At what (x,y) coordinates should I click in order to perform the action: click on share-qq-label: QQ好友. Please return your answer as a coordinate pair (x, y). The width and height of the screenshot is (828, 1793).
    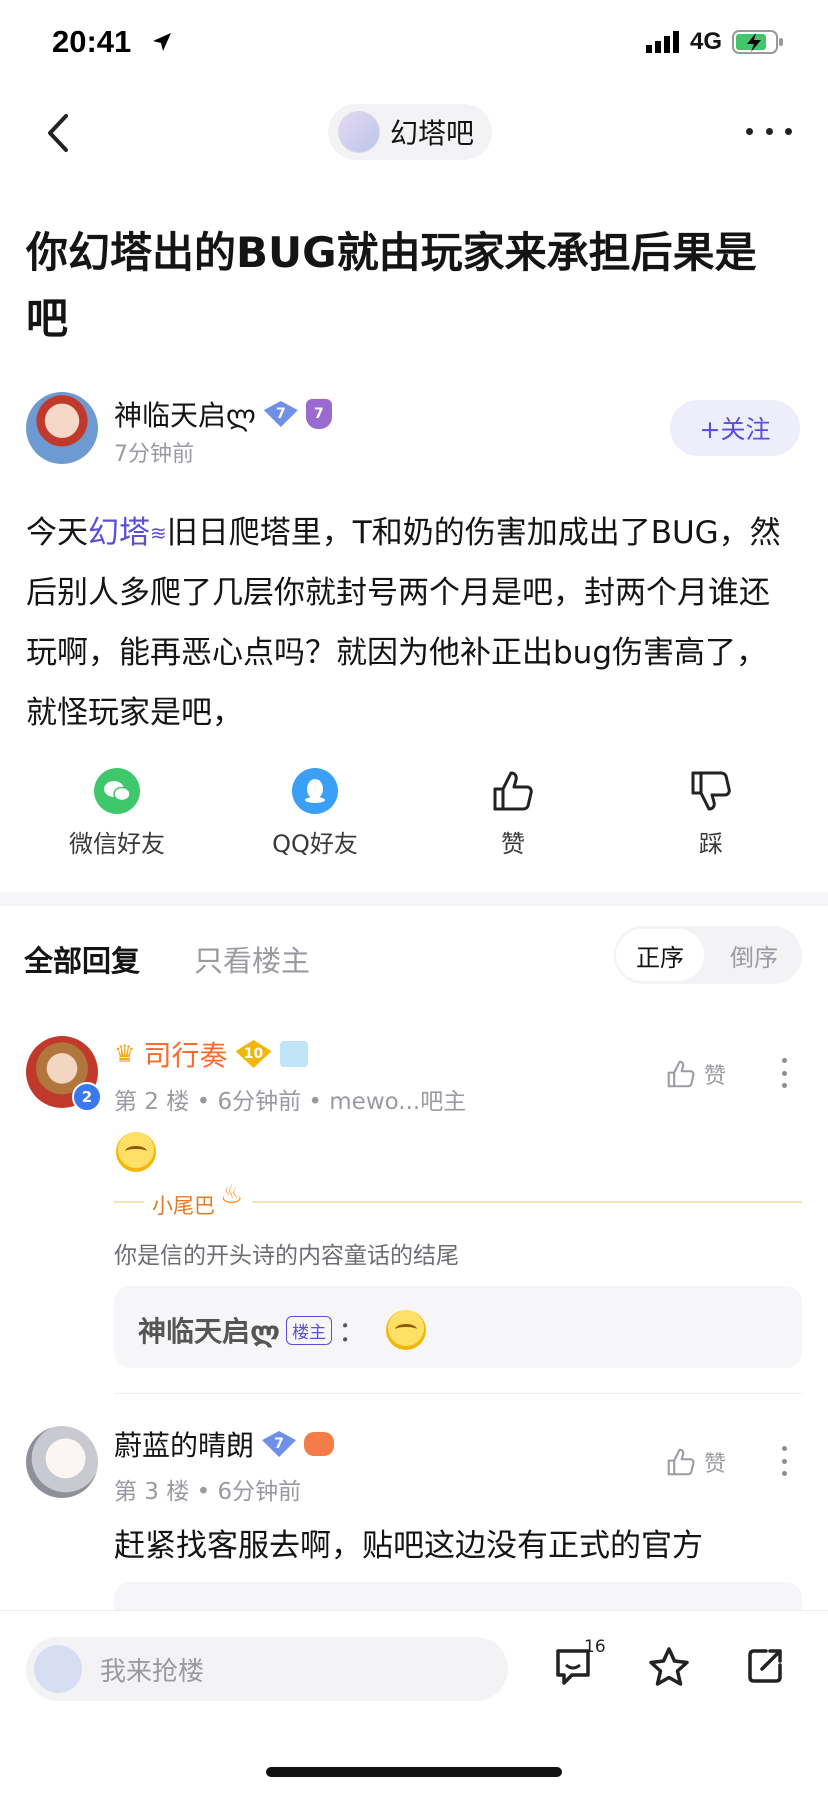
    Looking at the image, I should click on (315, 844).